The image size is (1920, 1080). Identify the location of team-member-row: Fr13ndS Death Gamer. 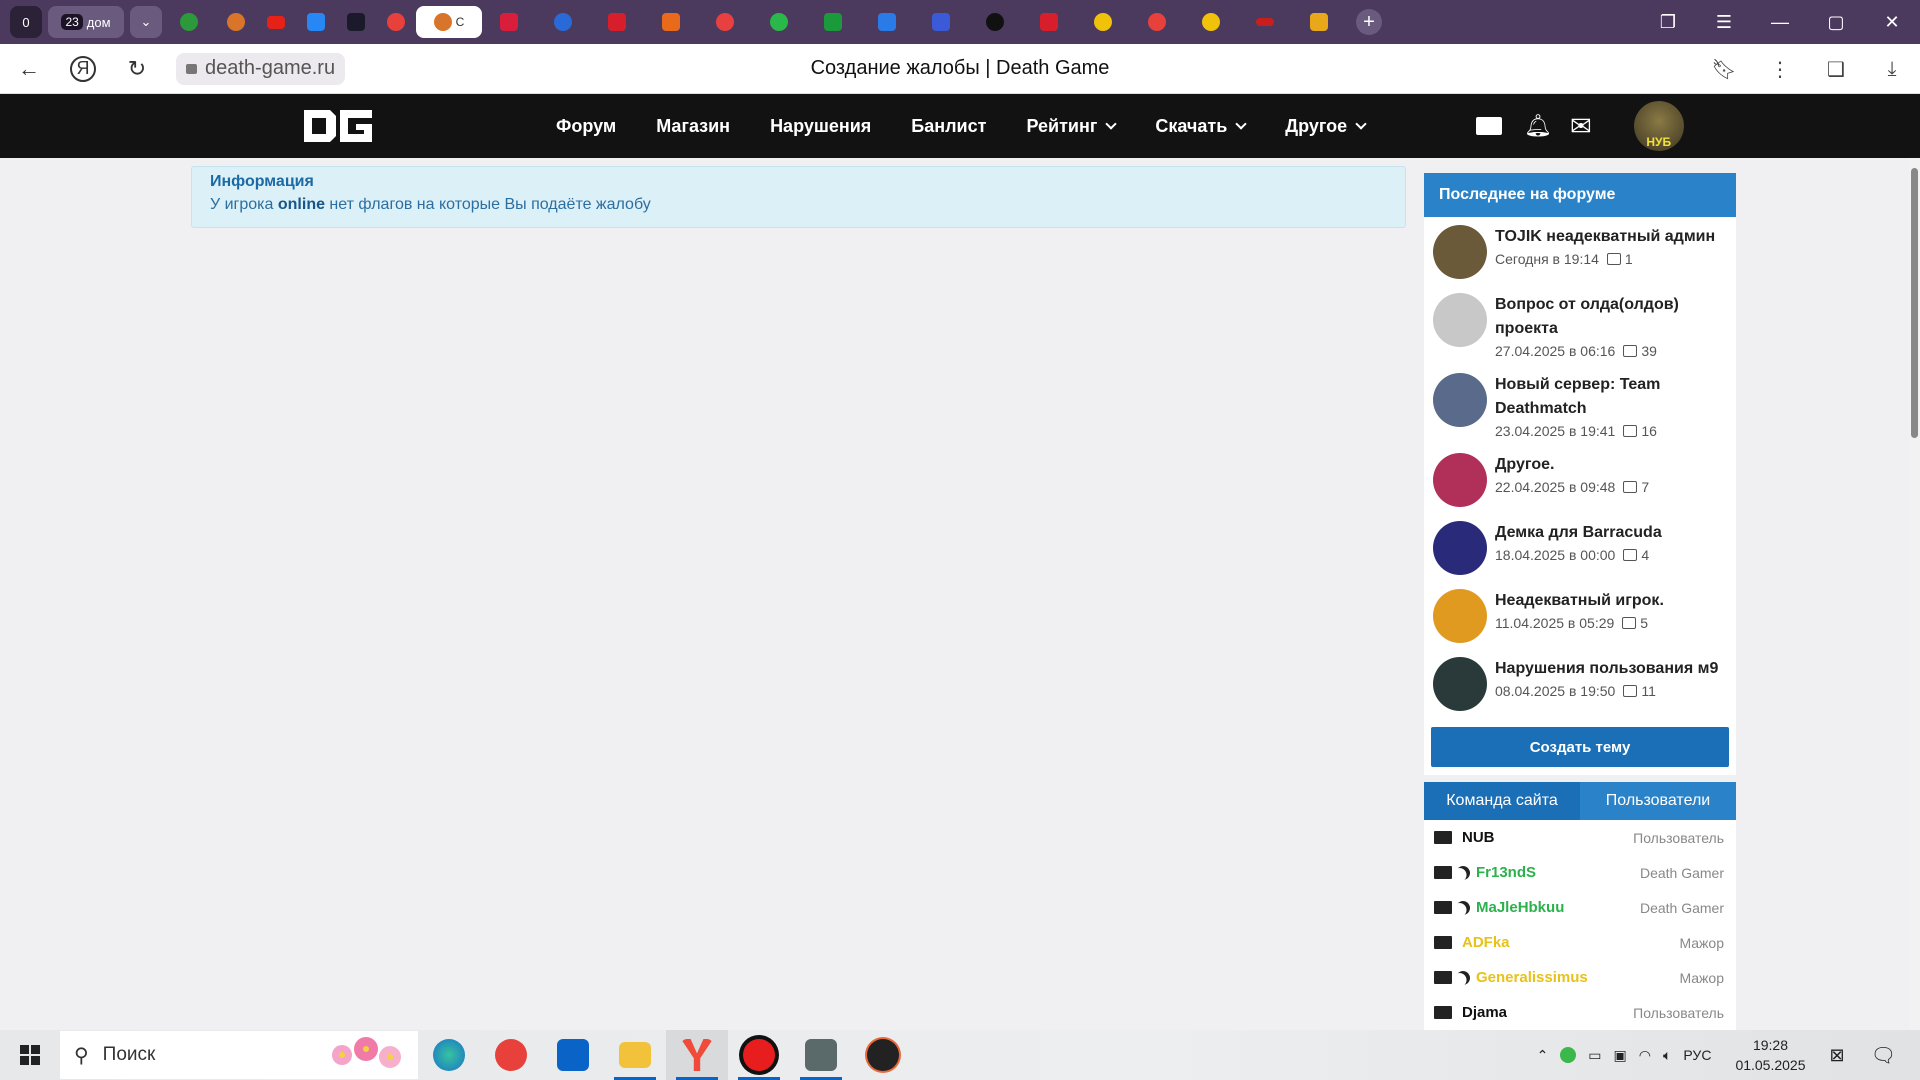
(1580, 872).